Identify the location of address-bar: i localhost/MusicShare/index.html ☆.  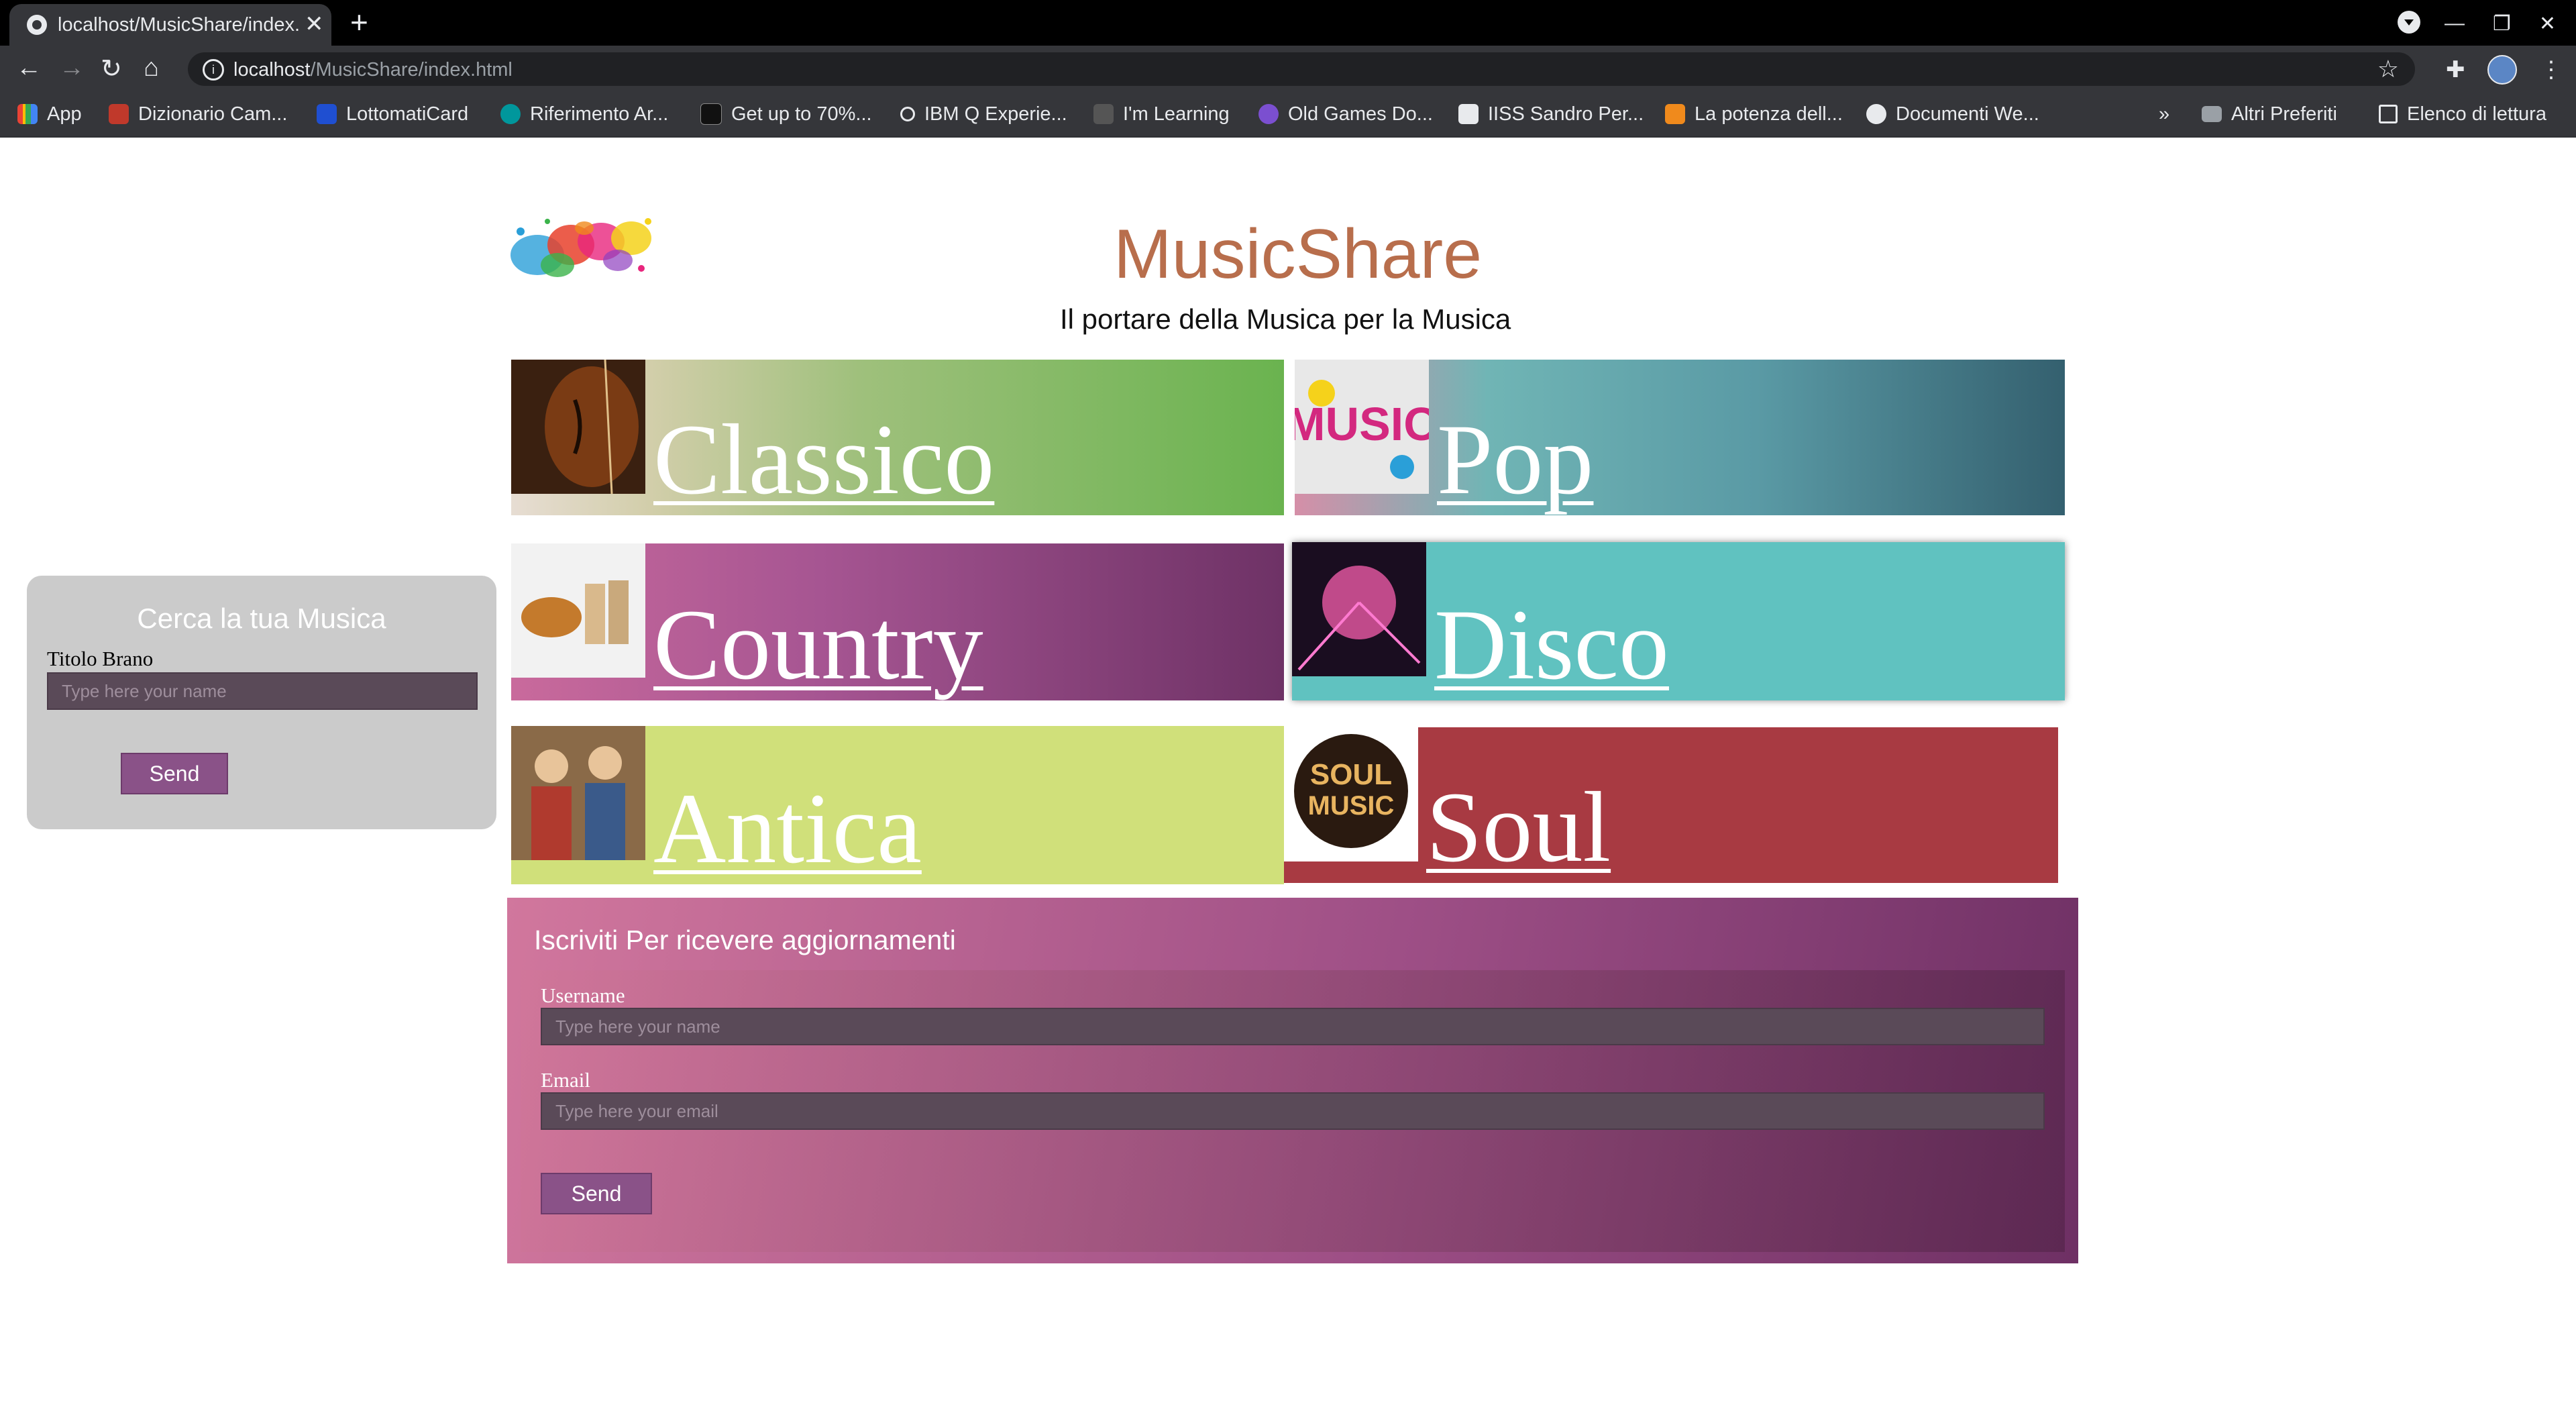
(1301, 69).